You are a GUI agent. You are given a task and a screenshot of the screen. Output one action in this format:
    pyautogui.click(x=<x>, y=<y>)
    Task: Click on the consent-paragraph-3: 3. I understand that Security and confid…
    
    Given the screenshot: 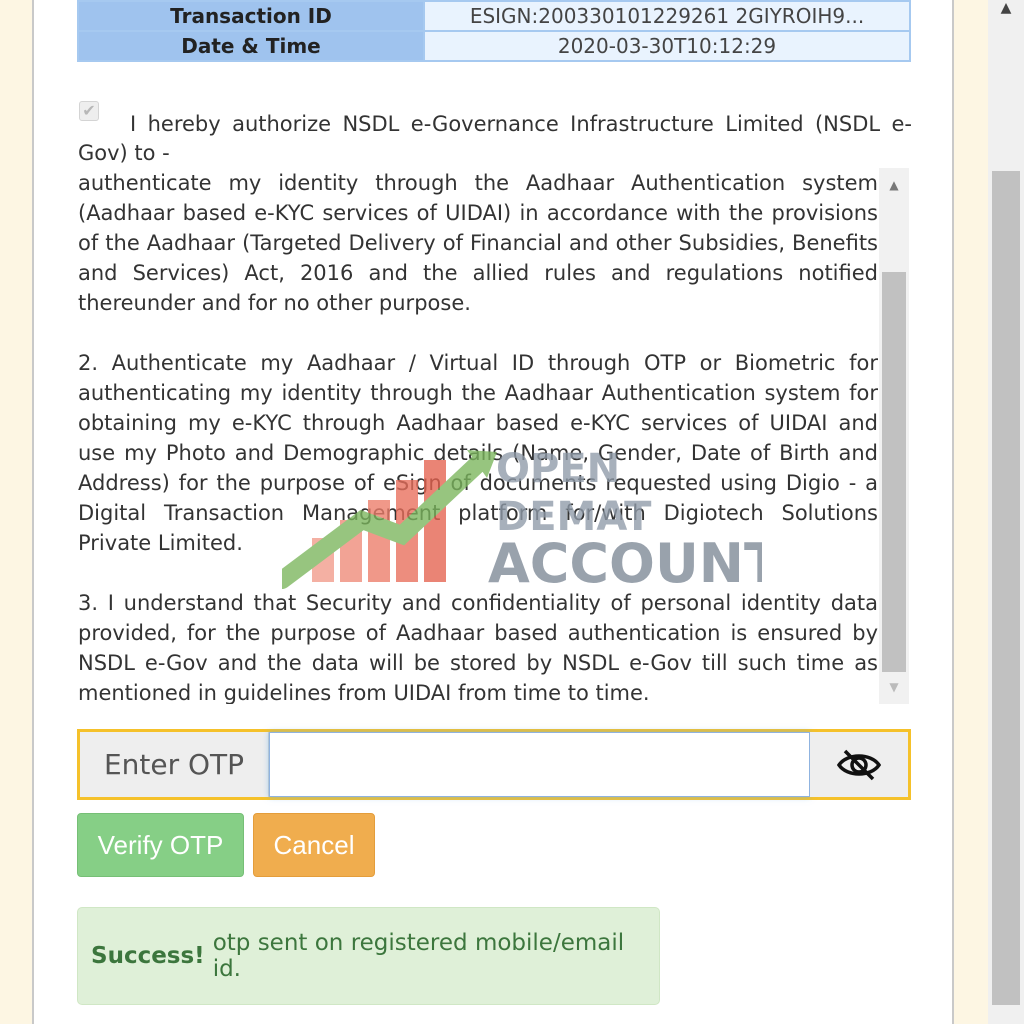 What is the action you would take?
    pyautogui.click(x=478, y=647)
    